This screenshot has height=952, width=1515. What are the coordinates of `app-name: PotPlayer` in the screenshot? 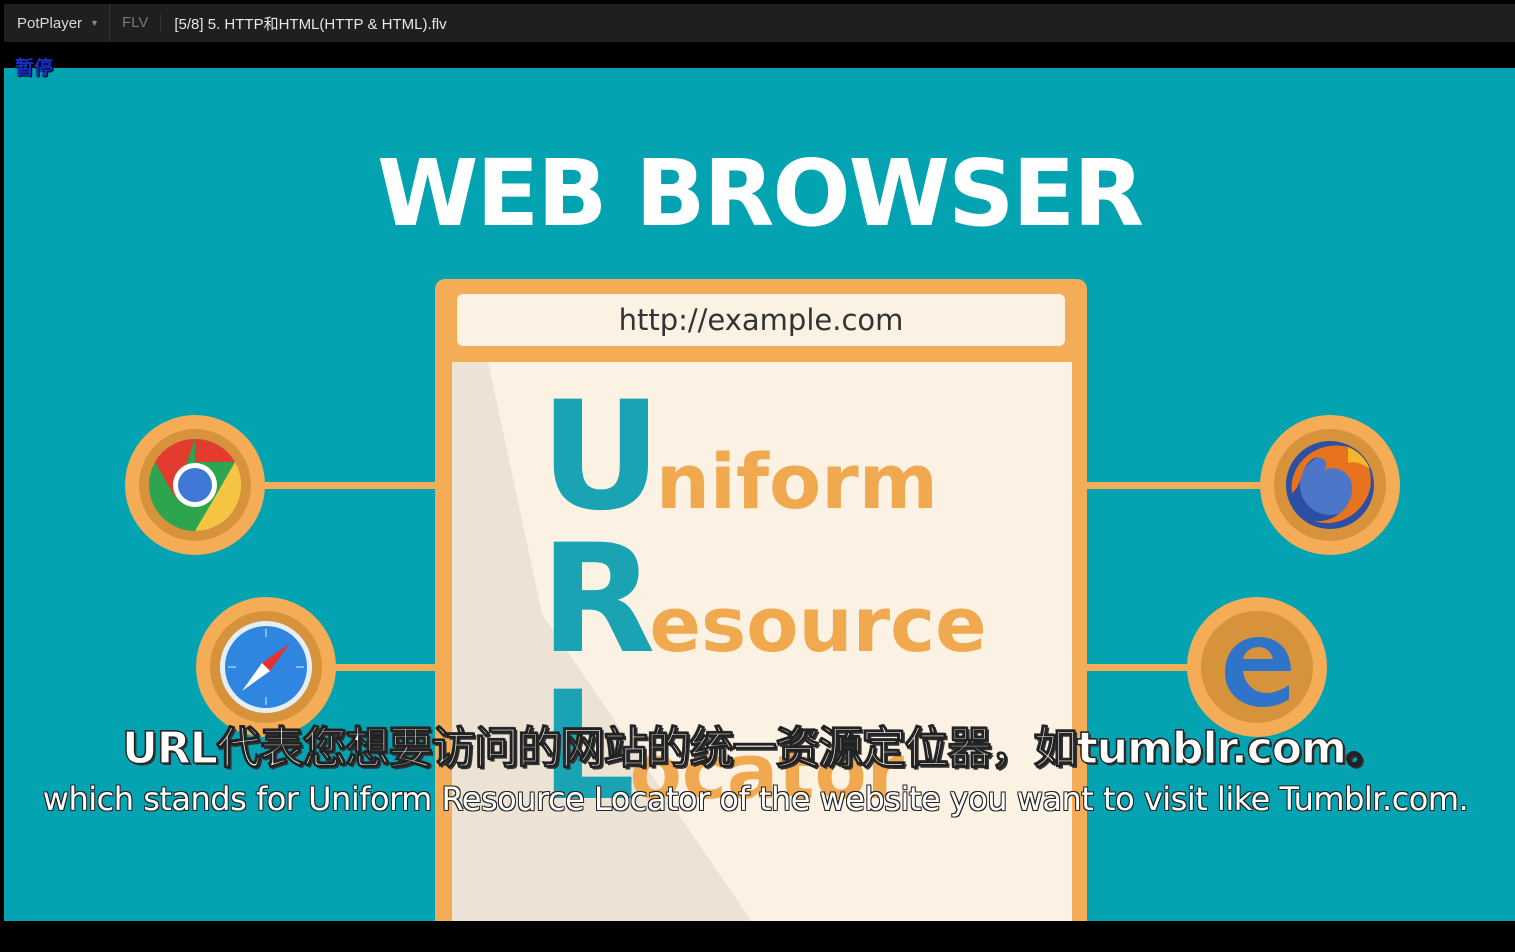 It's located at (50, 23).